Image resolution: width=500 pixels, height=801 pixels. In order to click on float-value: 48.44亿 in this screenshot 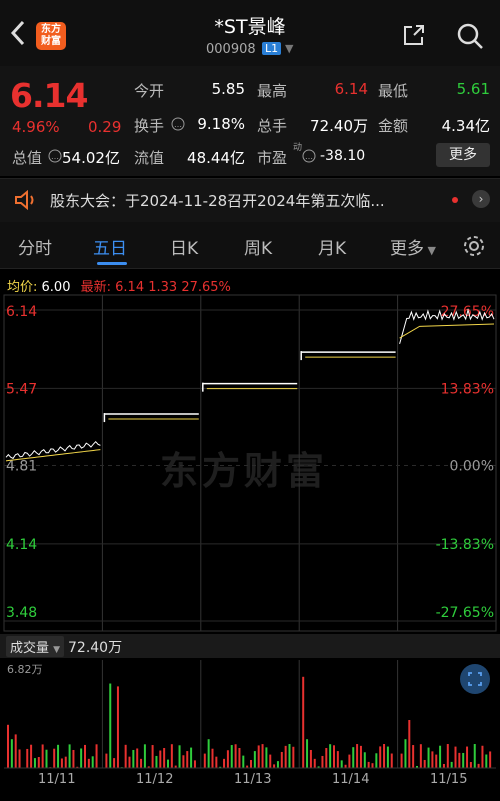, I will do `click(216, 158)`.